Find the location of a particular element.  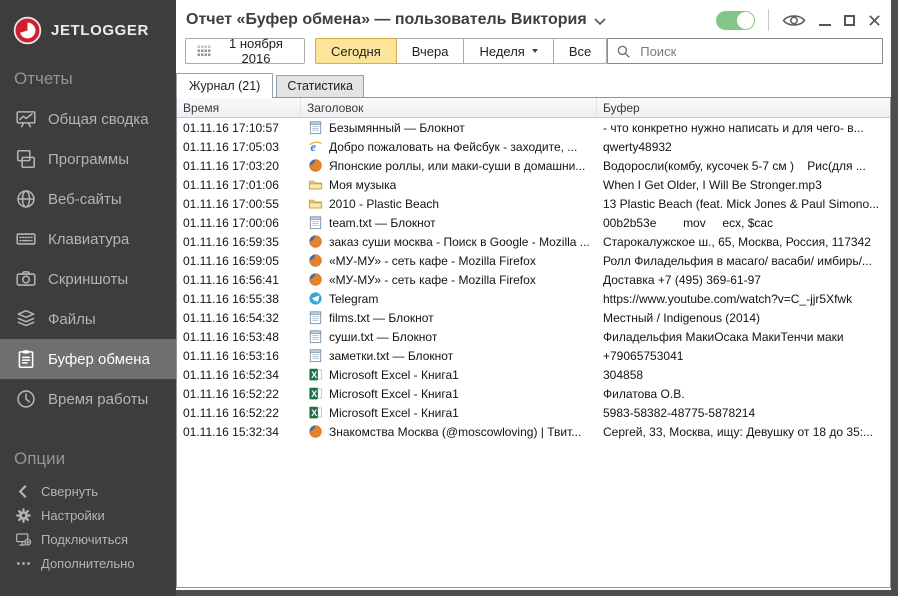

cell-buffer: 304858 is located at coordinates (623, 374).